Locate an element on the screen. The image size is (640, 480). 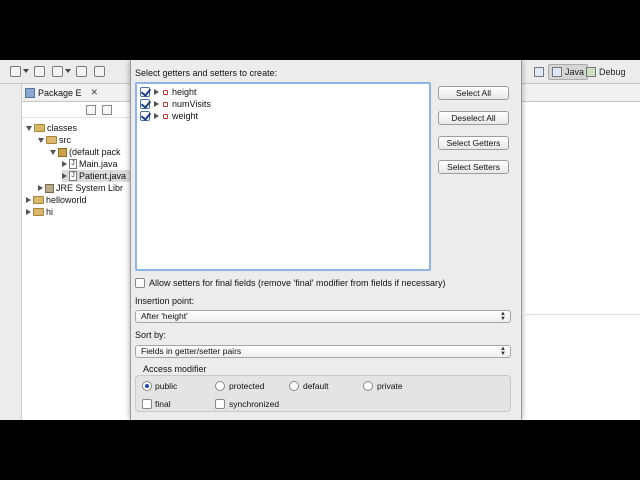
table-icon is located at coordinates (539, 72).